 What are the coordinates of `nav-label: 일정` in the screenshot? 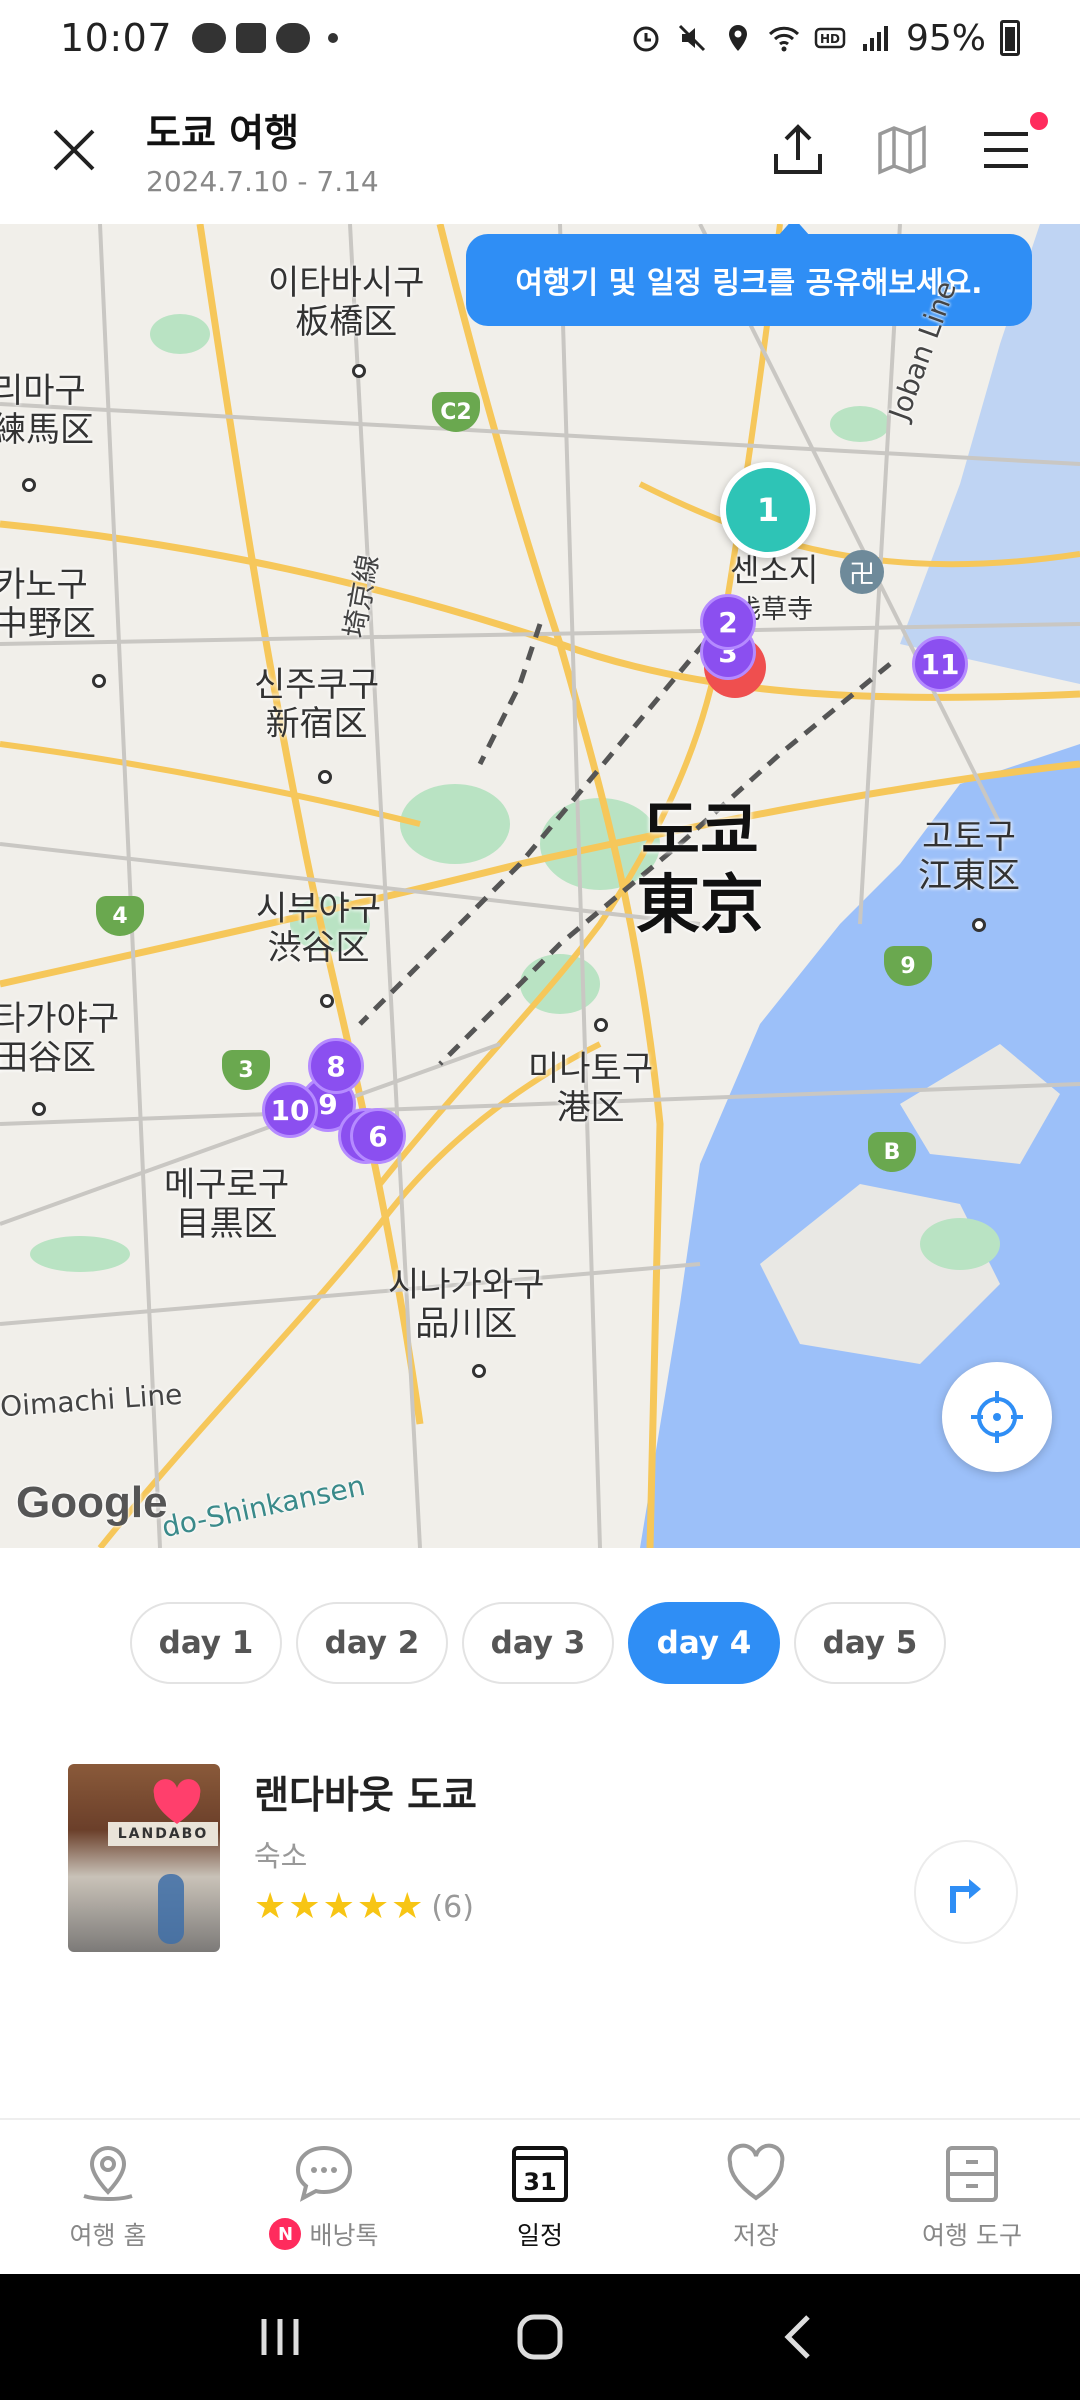 It's located at (539, 2235).